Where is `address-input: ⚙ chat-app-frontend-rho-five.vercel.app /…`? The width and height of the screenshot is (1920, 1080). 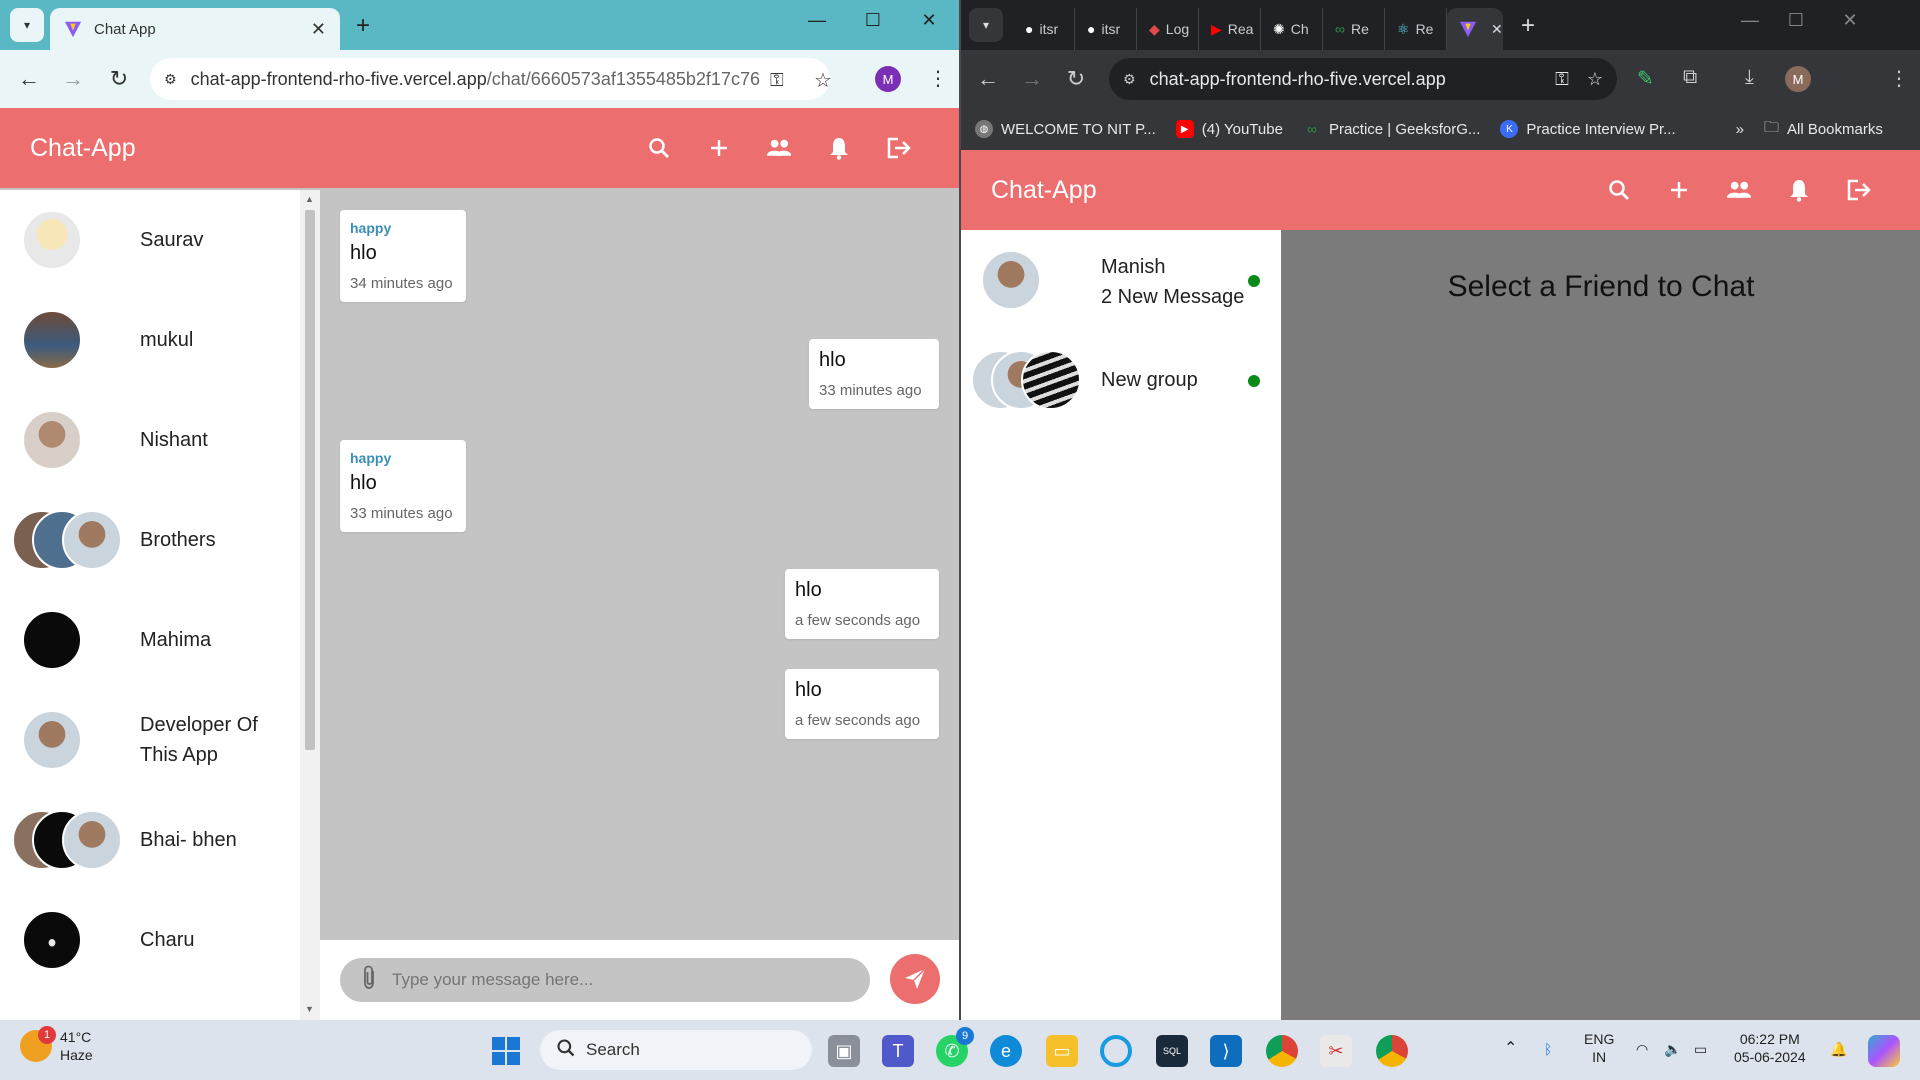 address-input: ⚙ chat-app-frontend-rho-five.vercel.app /… is located at coordinates (490, 79).